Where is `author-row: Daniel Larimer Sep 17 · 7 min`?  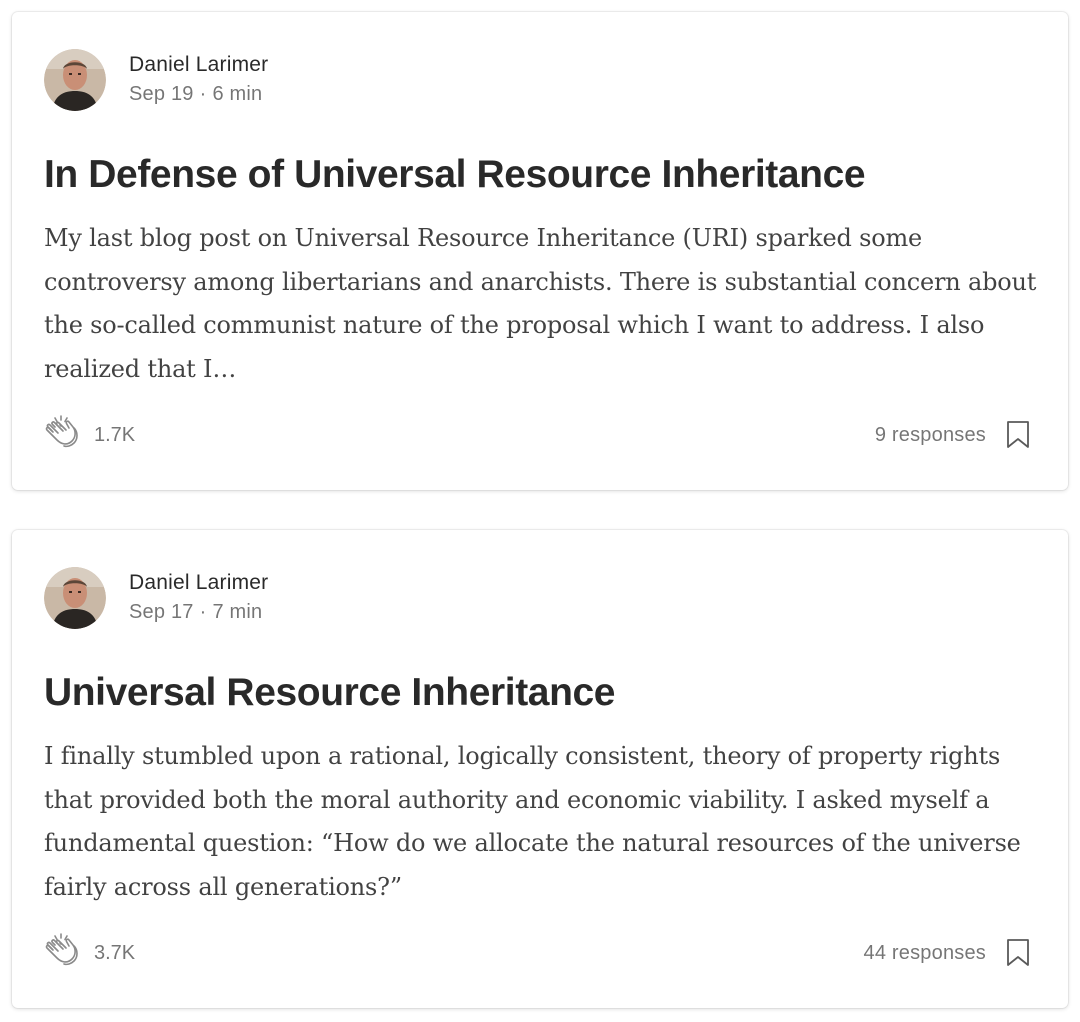
author-row: Daniel Larimer Sep 17 · 7 min is located at coordinates (156, 598).